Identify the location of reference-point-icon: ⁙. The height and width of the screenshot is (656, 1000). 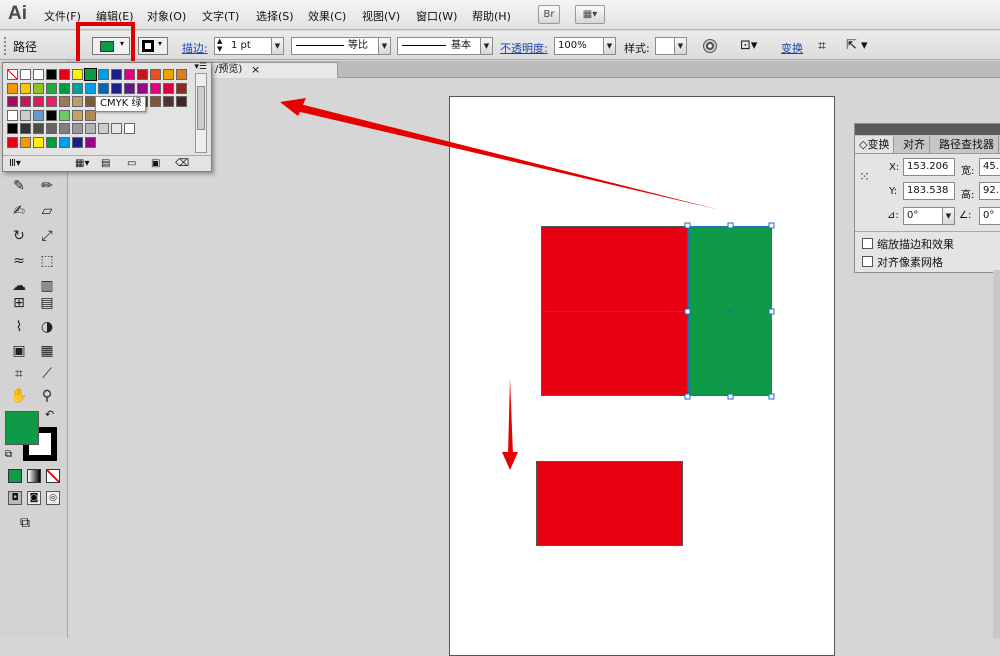
(867, 178).